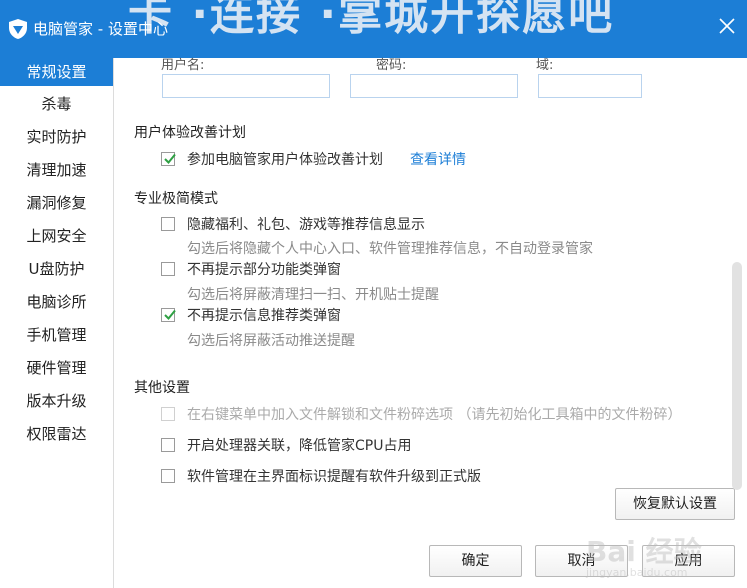  Describe the element at coordinates (264, 316) in the screenshot. I see `info-popups-label: 不再提示信息推荐类弹窗` at that location.